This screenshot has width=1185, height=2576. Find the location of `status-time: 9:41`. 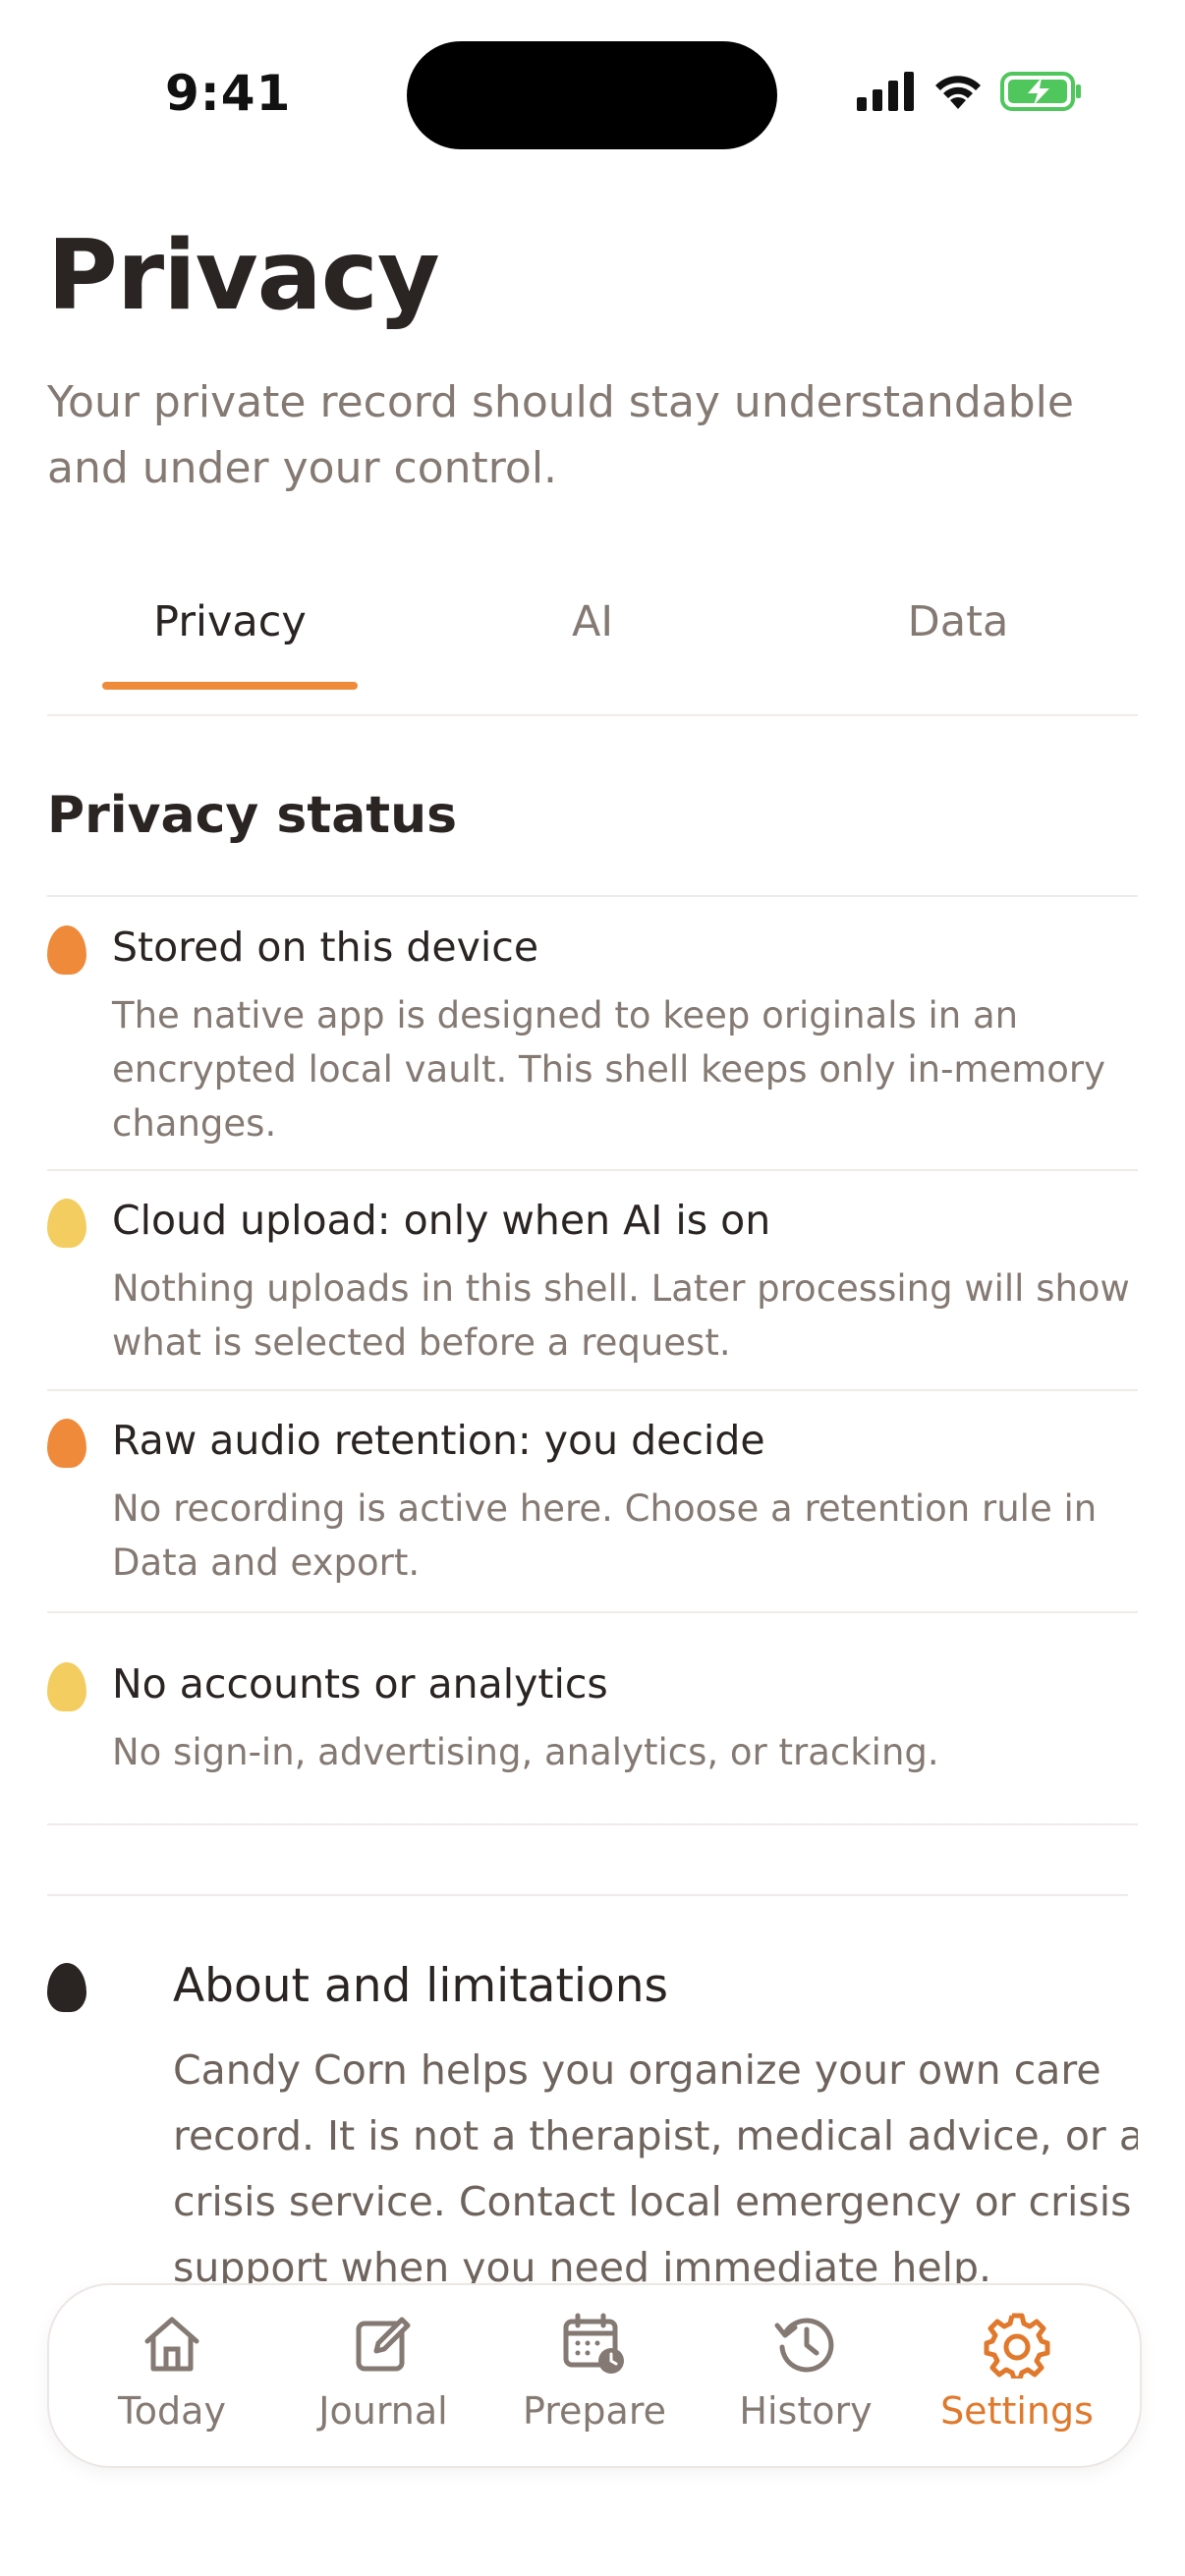

status-time: 9:41 is located at coordinates (229, 93).